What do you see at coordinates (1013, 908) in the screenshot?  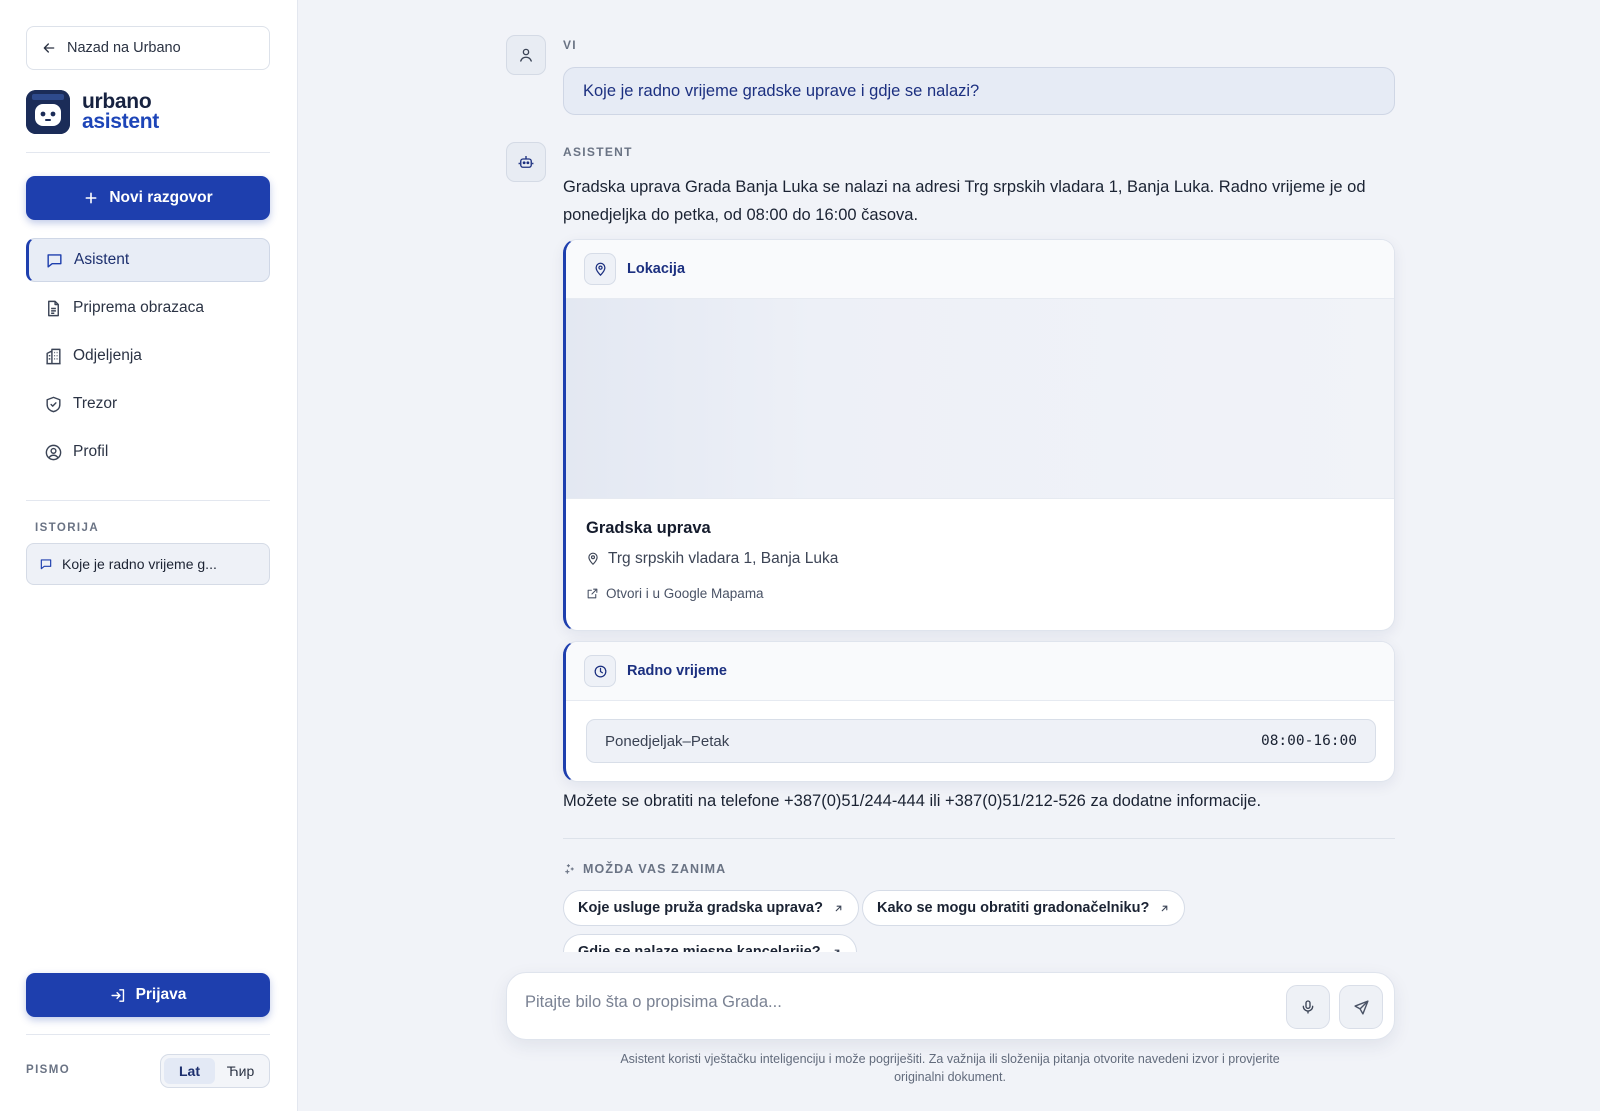 I see `suggestion-label: Kako se mogu obratiti gradonačelniku?` at bounding box center [1013, 908].